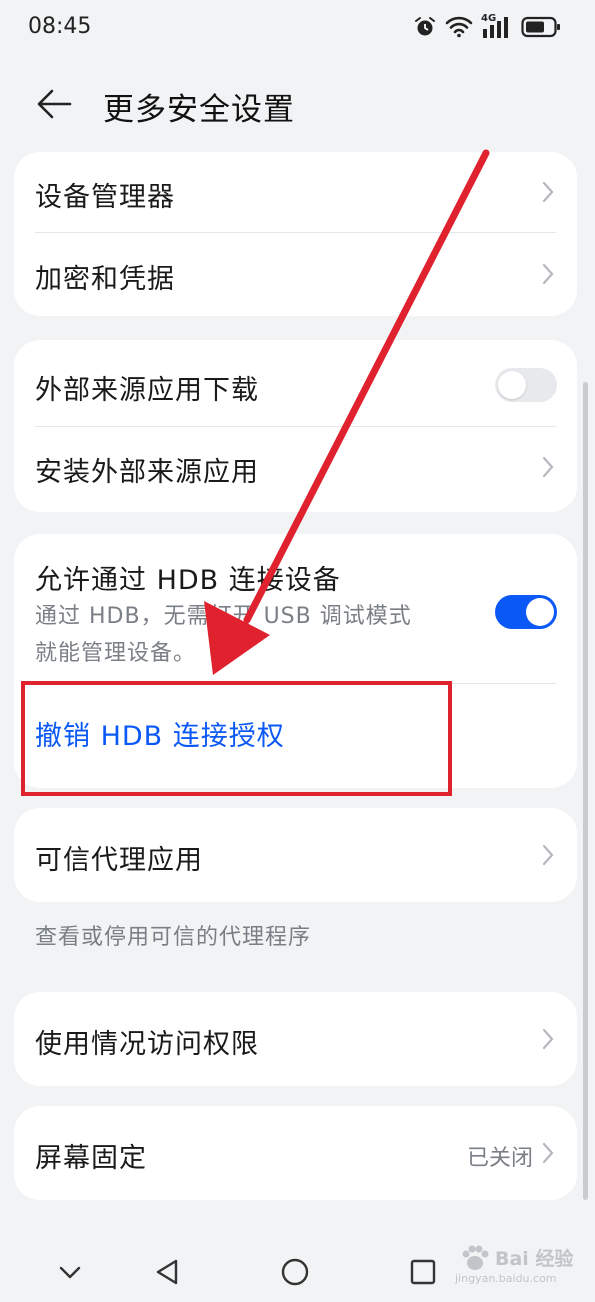 This screenshot has width=595, height=1302. I want to click on settings-group-usage: 使用情况访问权限, so click(295, 1039).